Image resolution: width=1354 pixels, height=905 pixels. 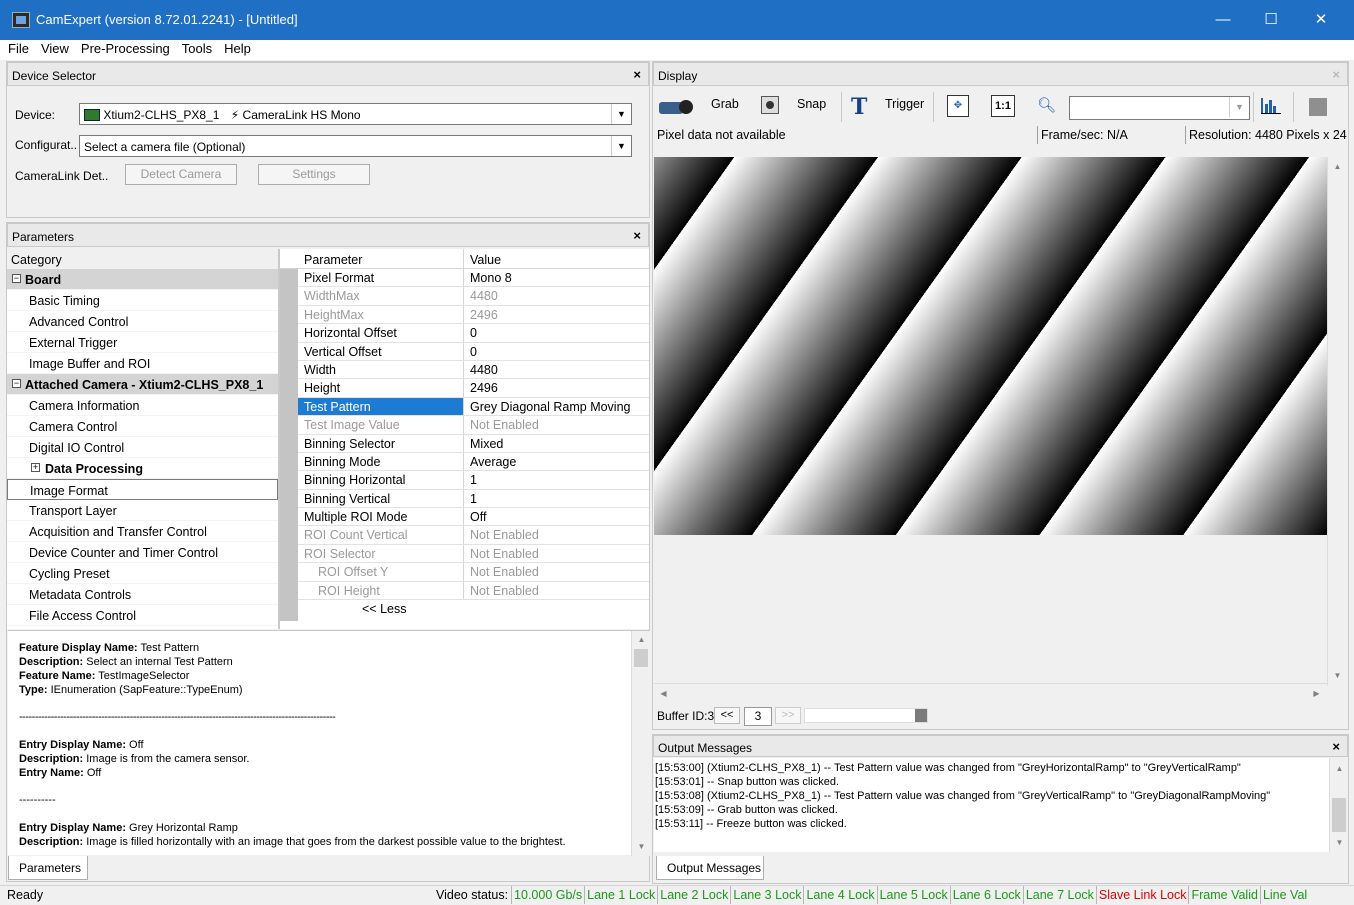 I want to click on tab-output-messages: Output Messages, so click(x=710, y=868).